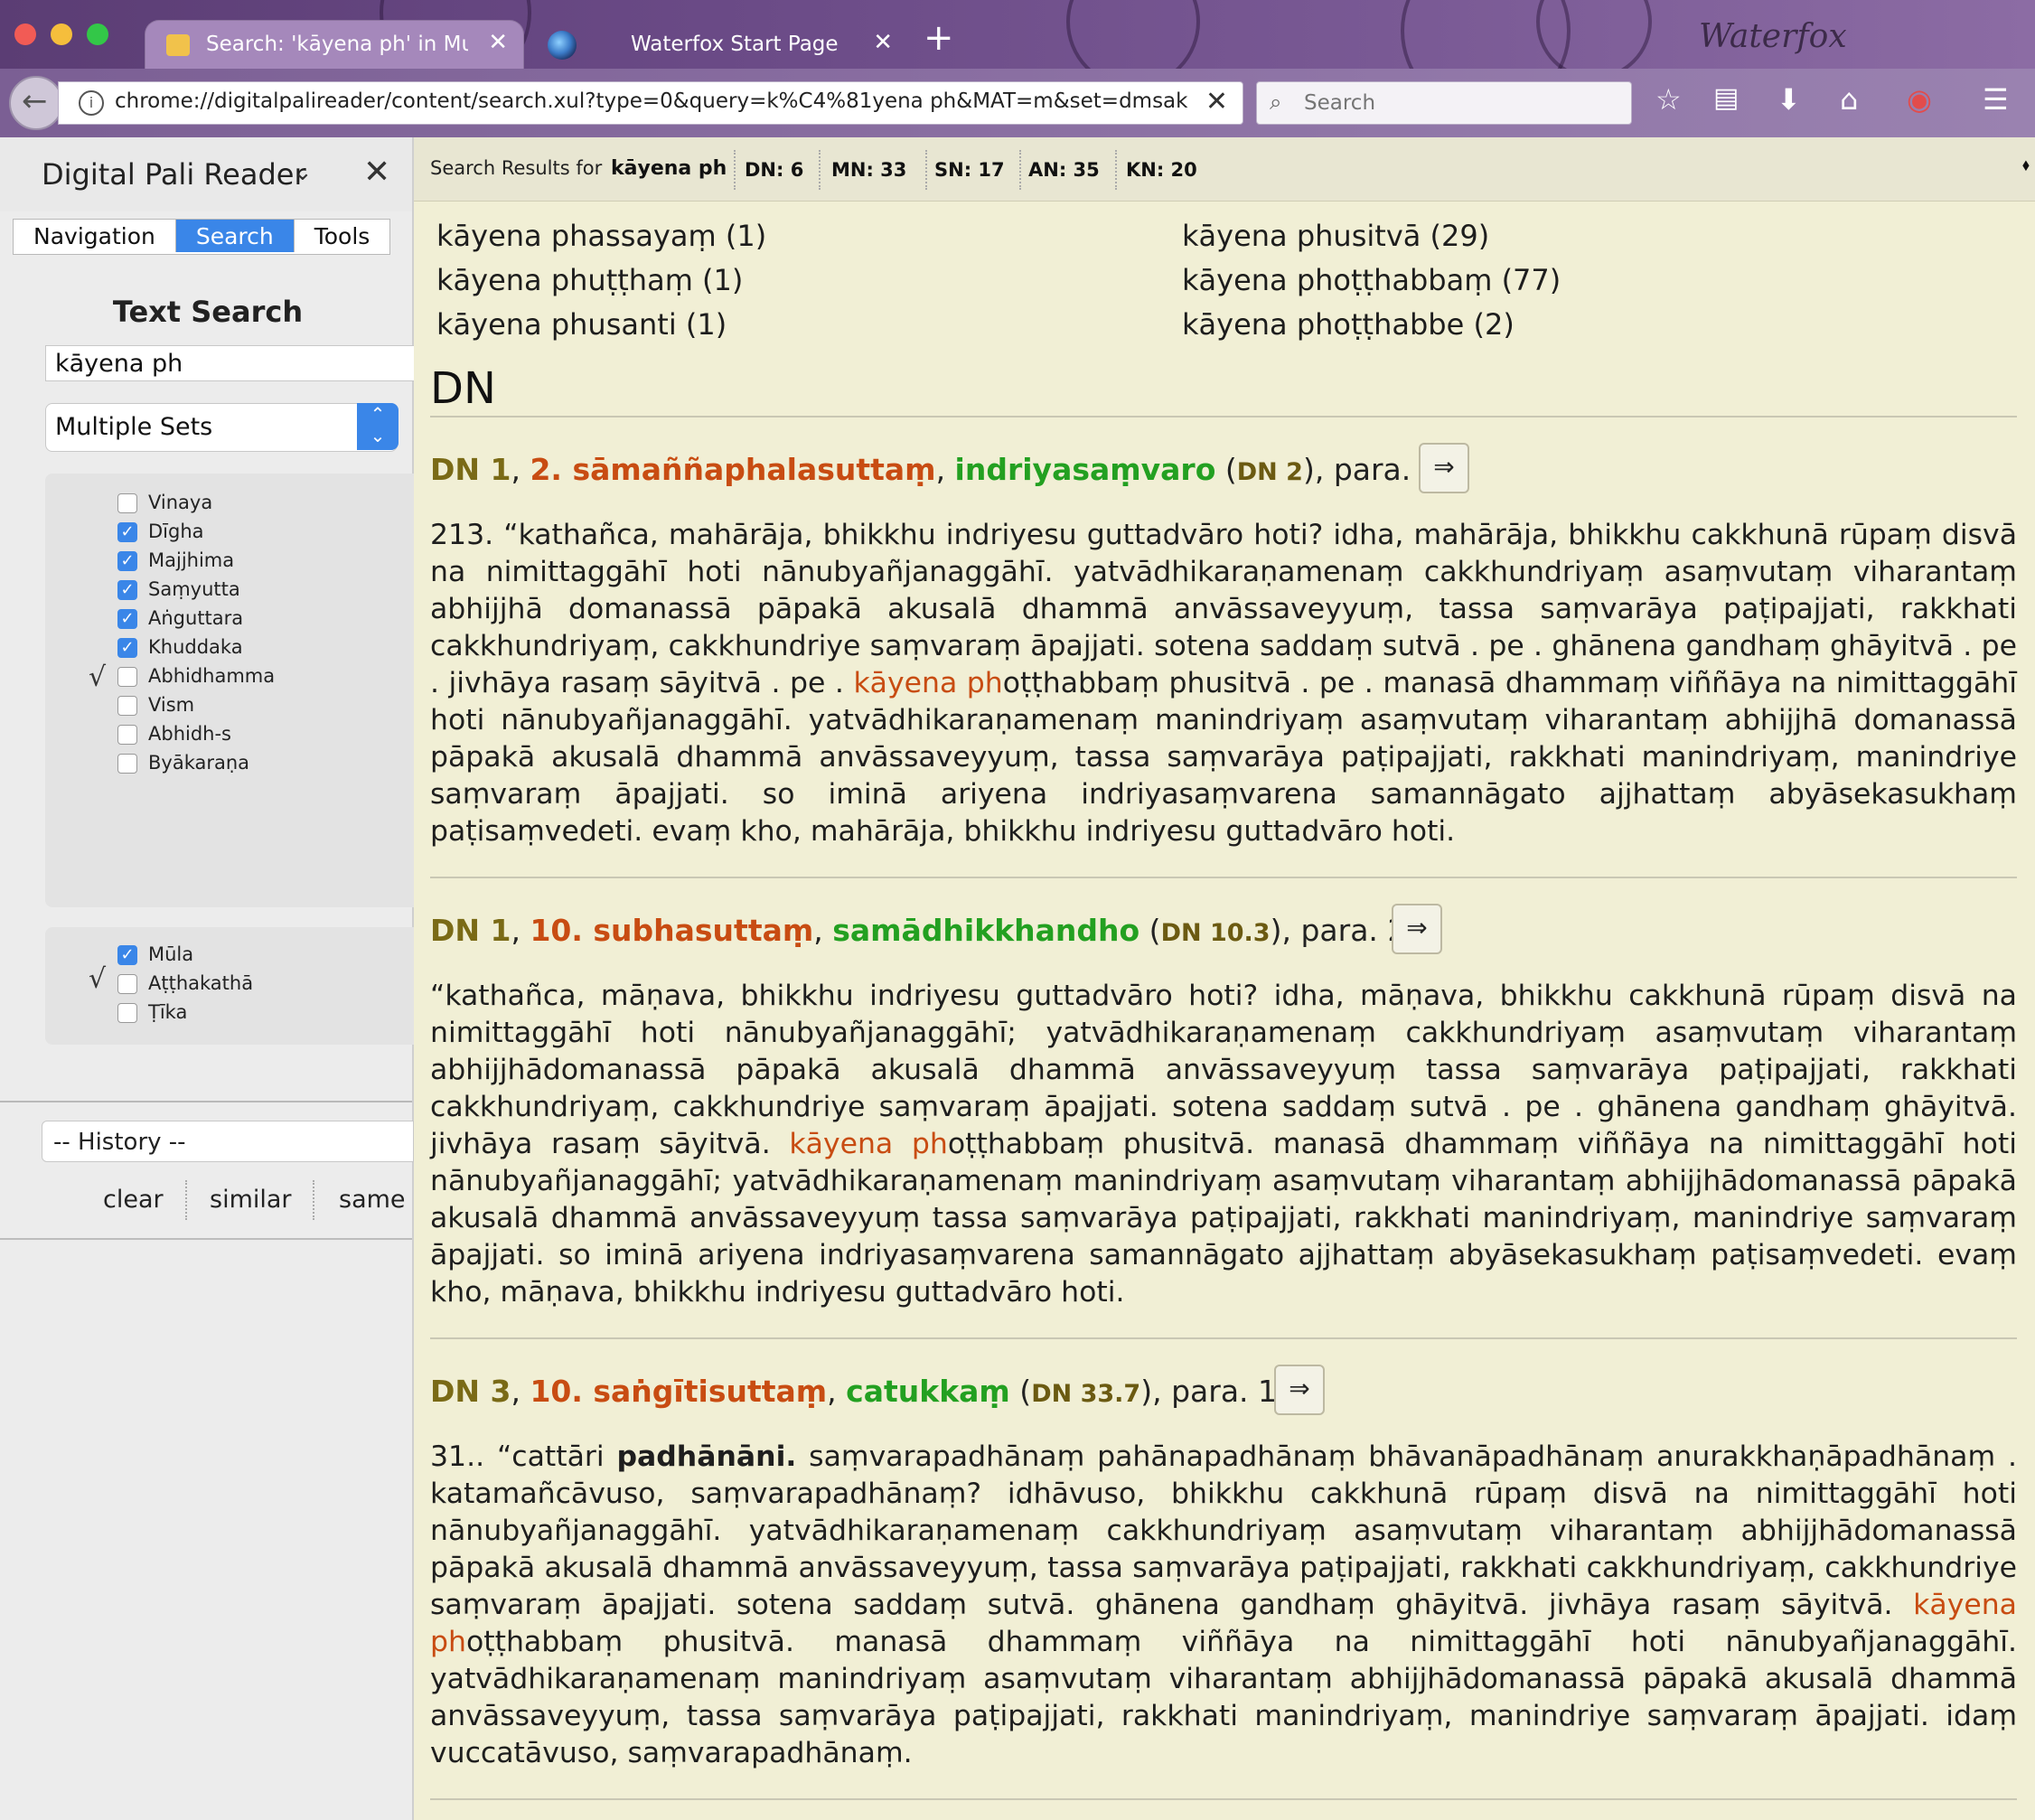 This screenshot has height=1820, width=2035. Describe the element at coordinates (36, 103) in the screenshot. I see `back-button: ←` at that location.